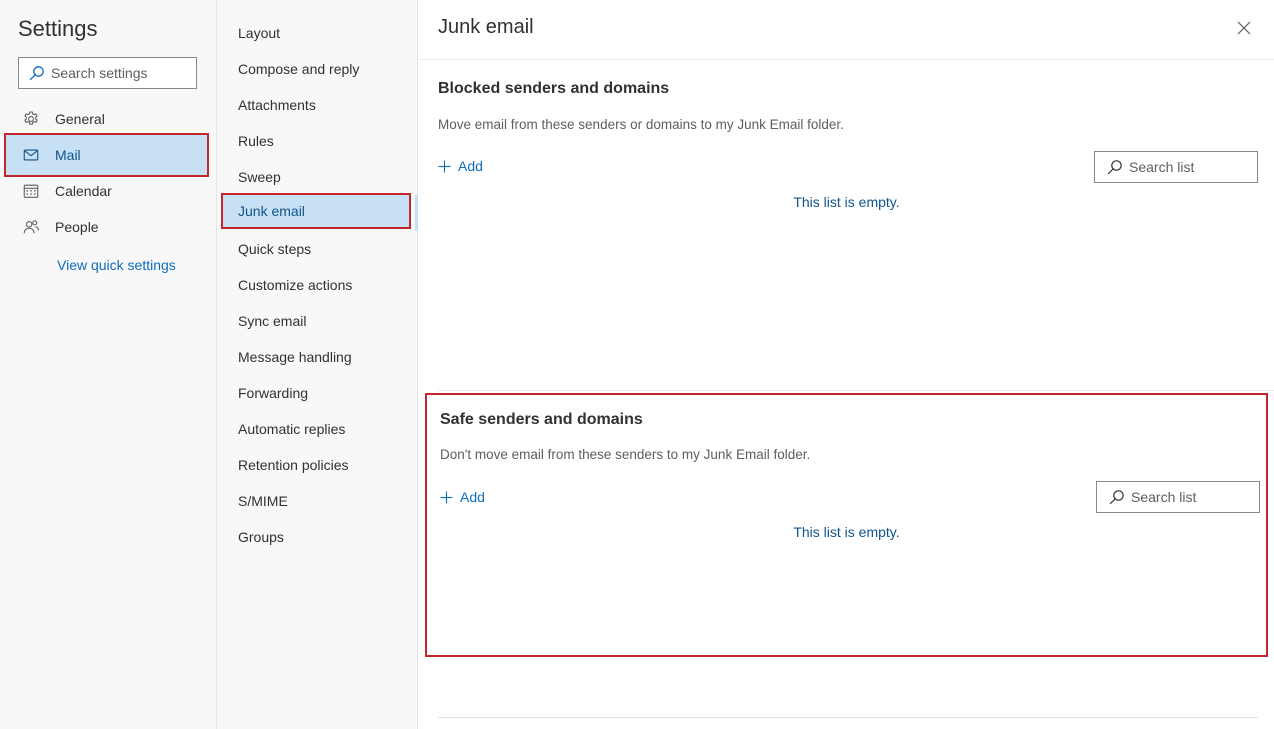 The height and width of the screenshot is (729, 1274). I want to click on sub-item-junk-email: Junk email, so click(316, 211).